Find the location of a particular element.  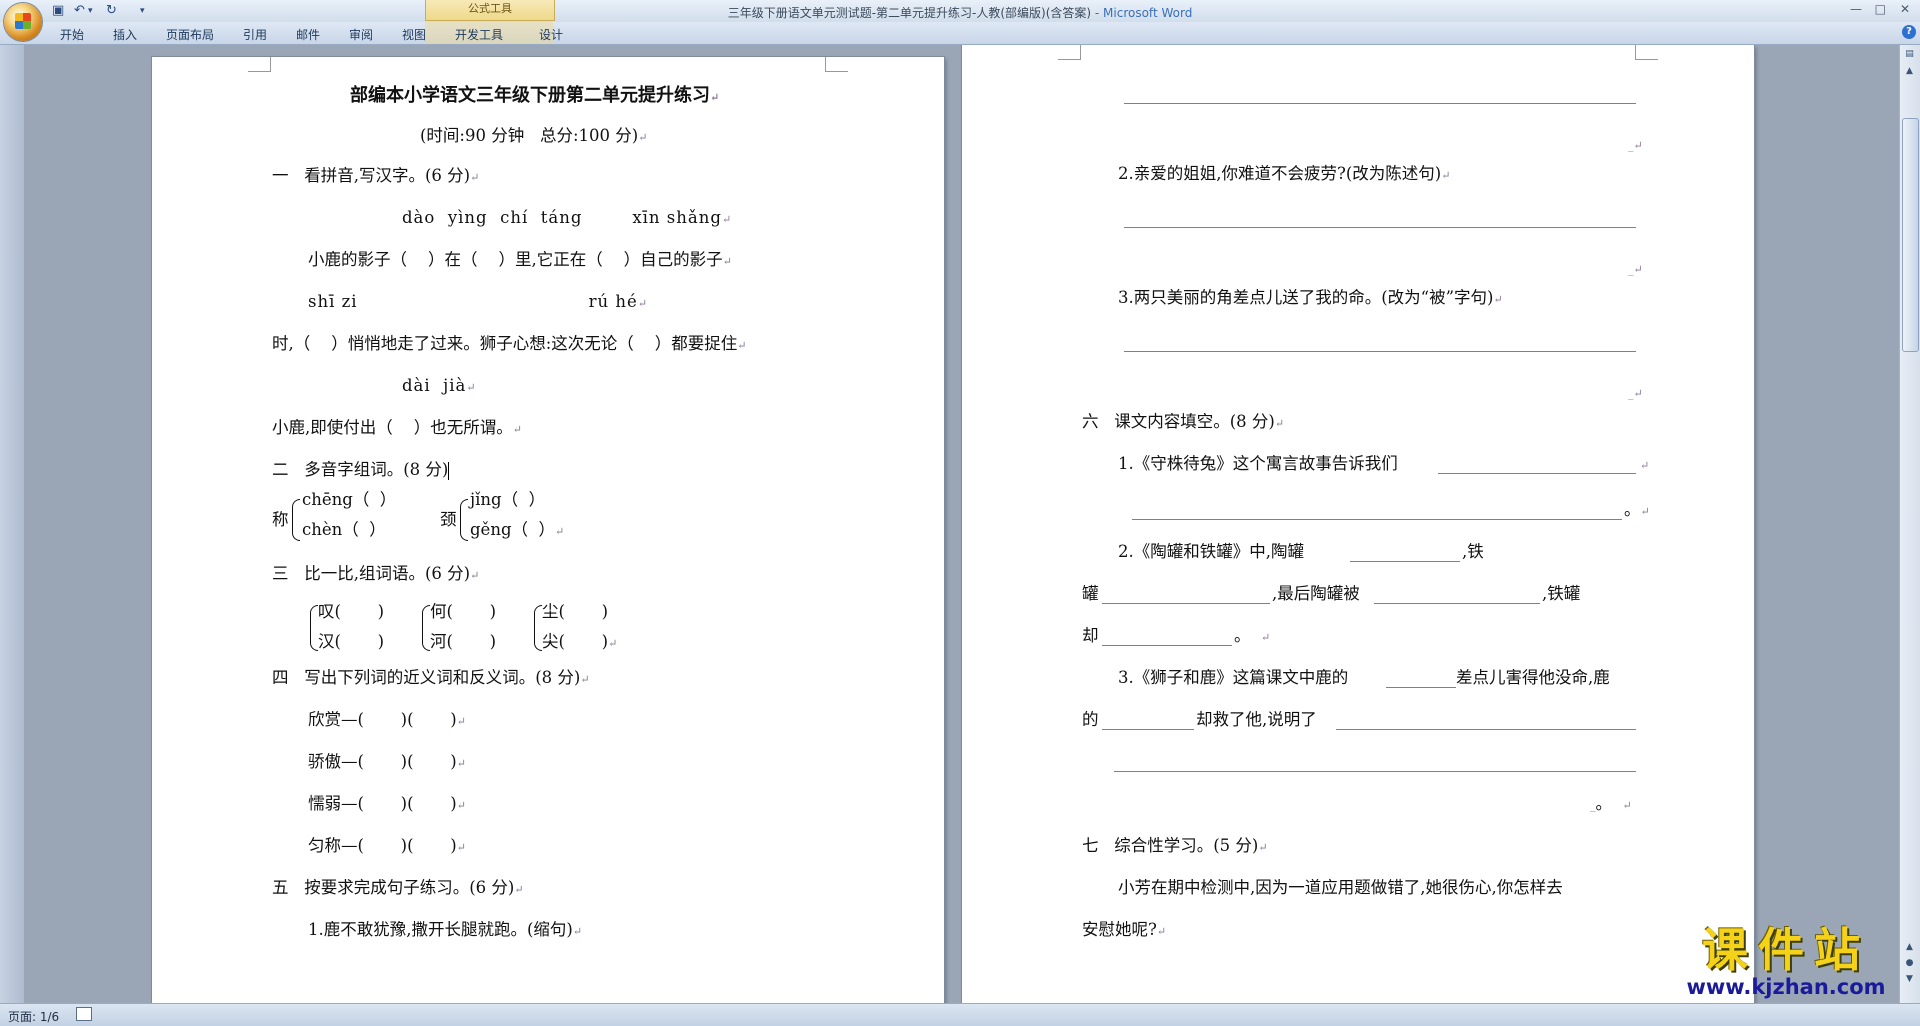

q1-pinyin-3: dài jià↵ is located at coordinates (439, 385).